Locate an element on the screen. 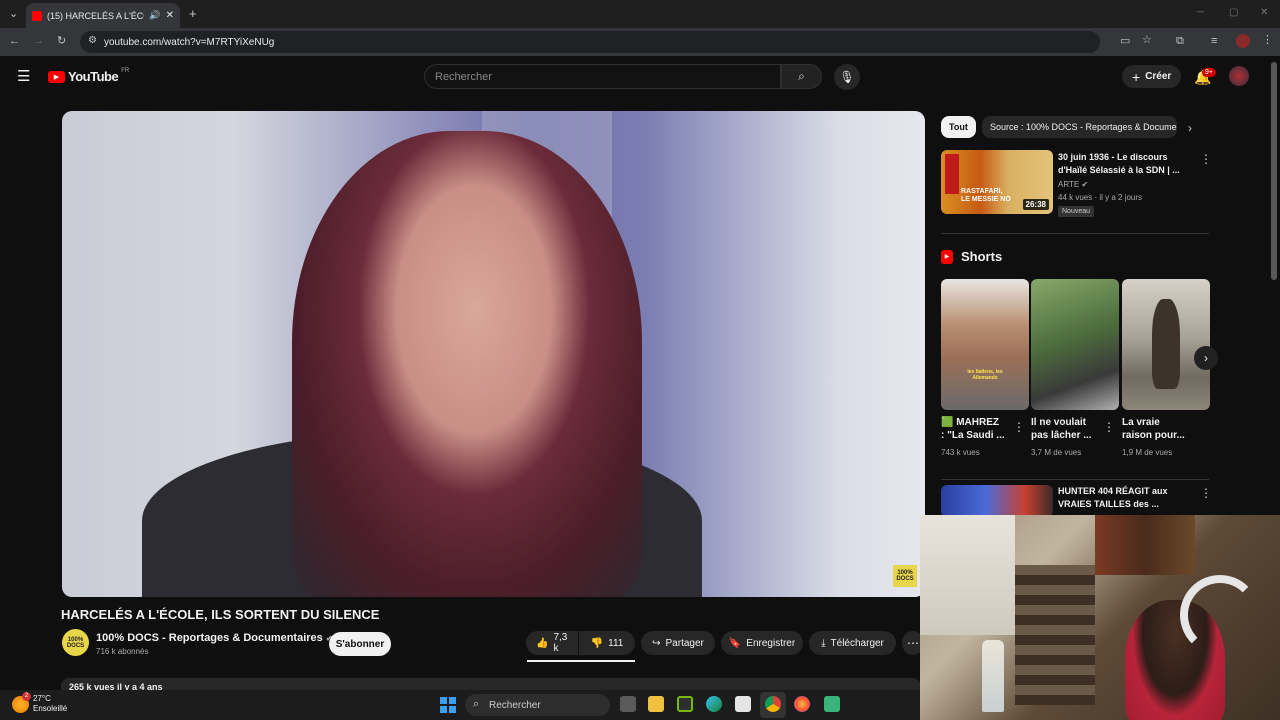 The height and width of the screenshot is (720, 1280). channel-name: 100% DOCS - Reportages & Documentaires ✔ is located at coordinates (214, 638).